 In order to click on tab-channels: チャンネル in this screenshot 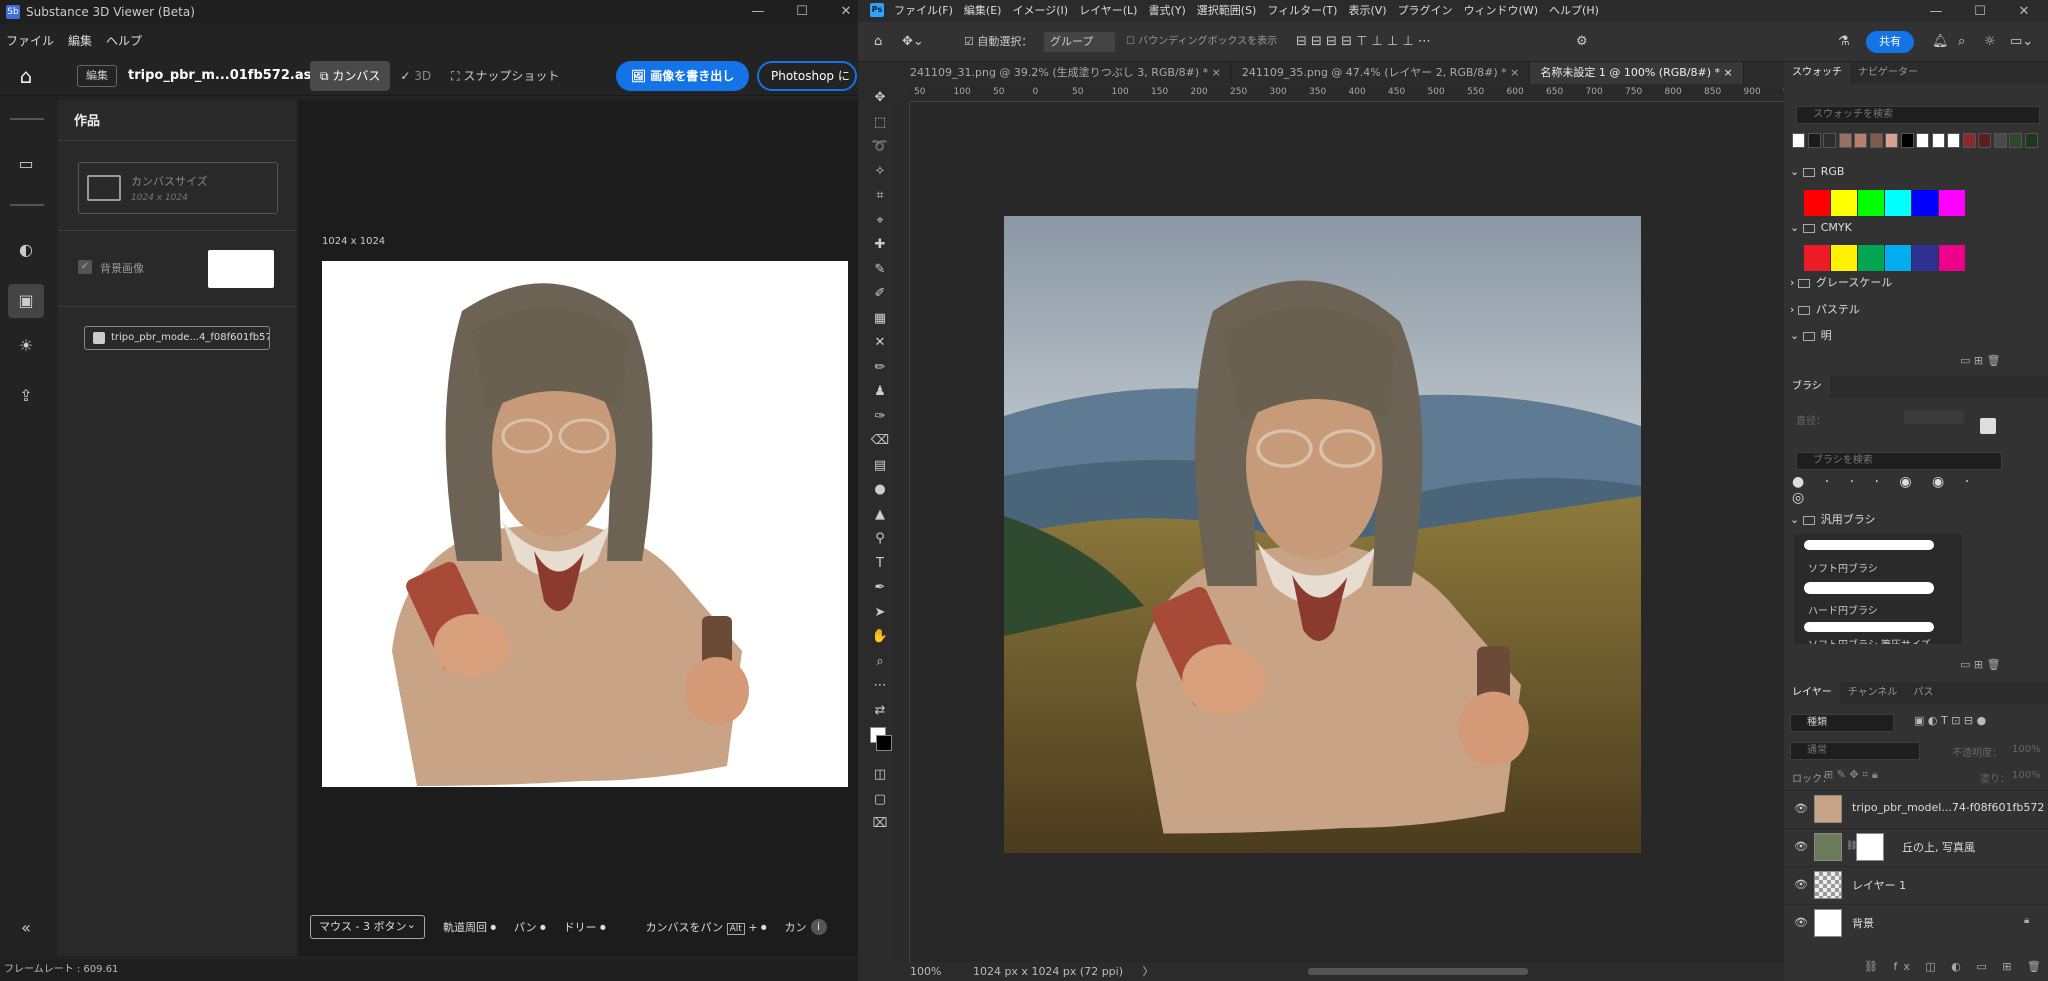, I will do `click(1873, 693)`.